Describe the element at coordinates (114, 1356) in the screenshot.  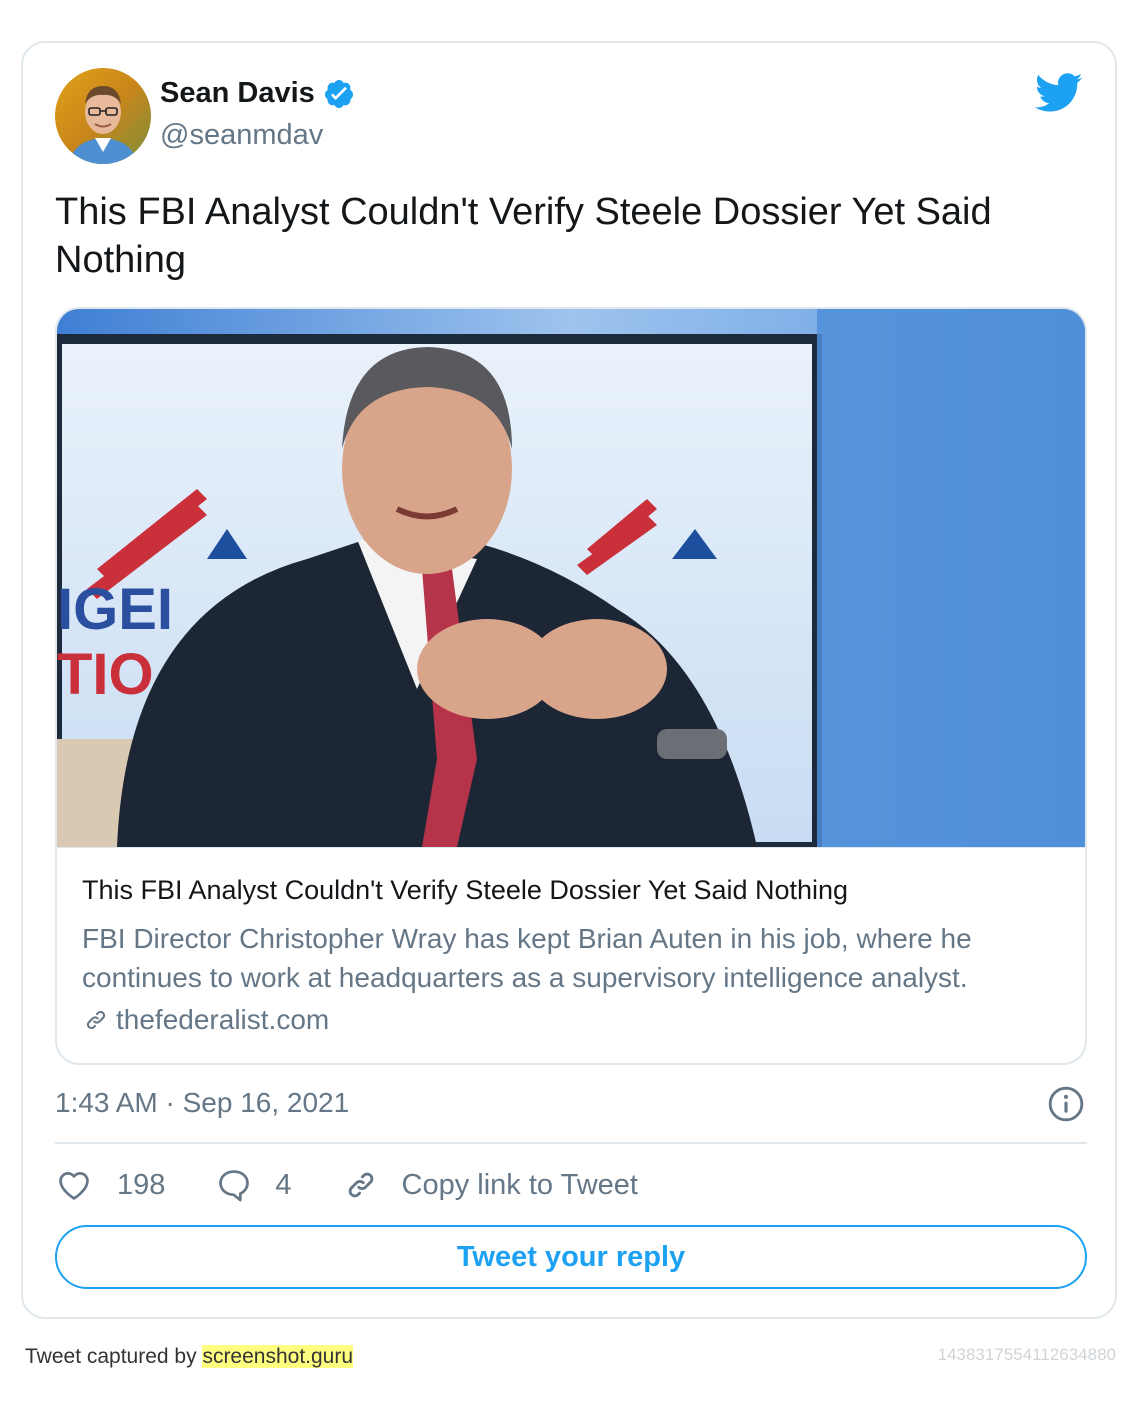
I see `captured-by-label: Tweet captured by` at that location.